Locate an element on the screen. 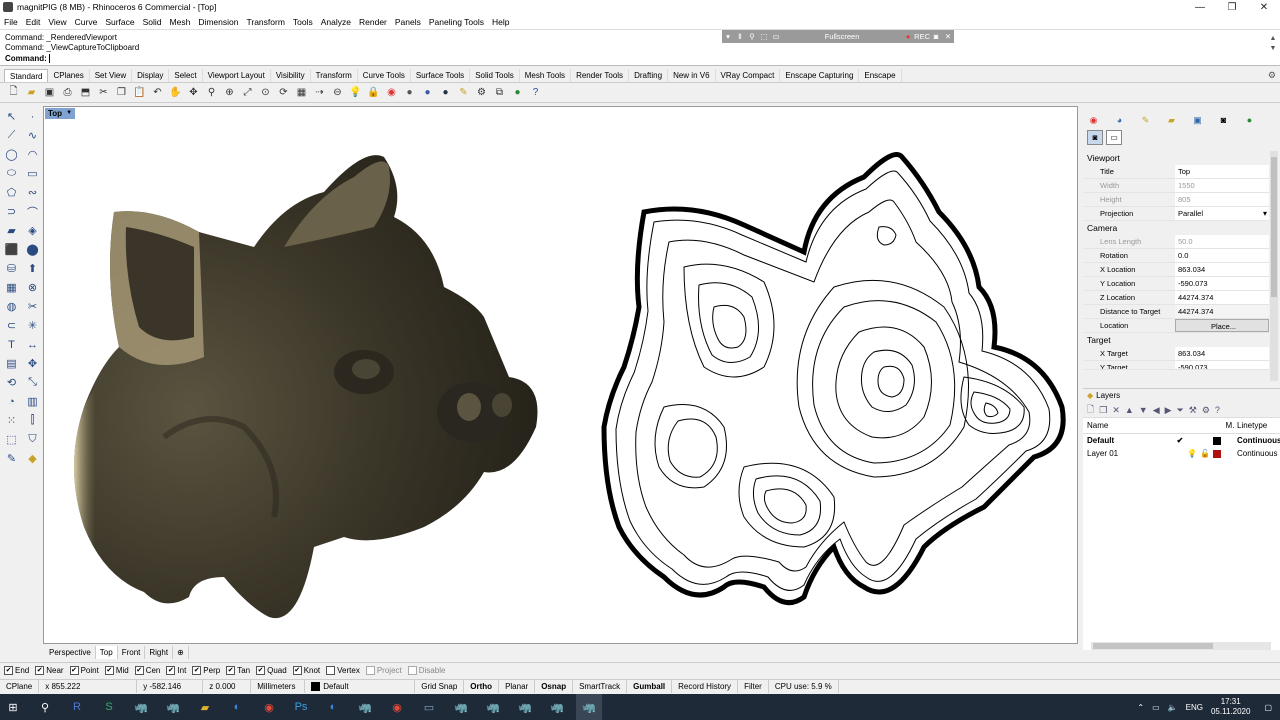 The height and width of the screenshot is (720, 1280). tab-top: Top is located at coordinates (106, 652).